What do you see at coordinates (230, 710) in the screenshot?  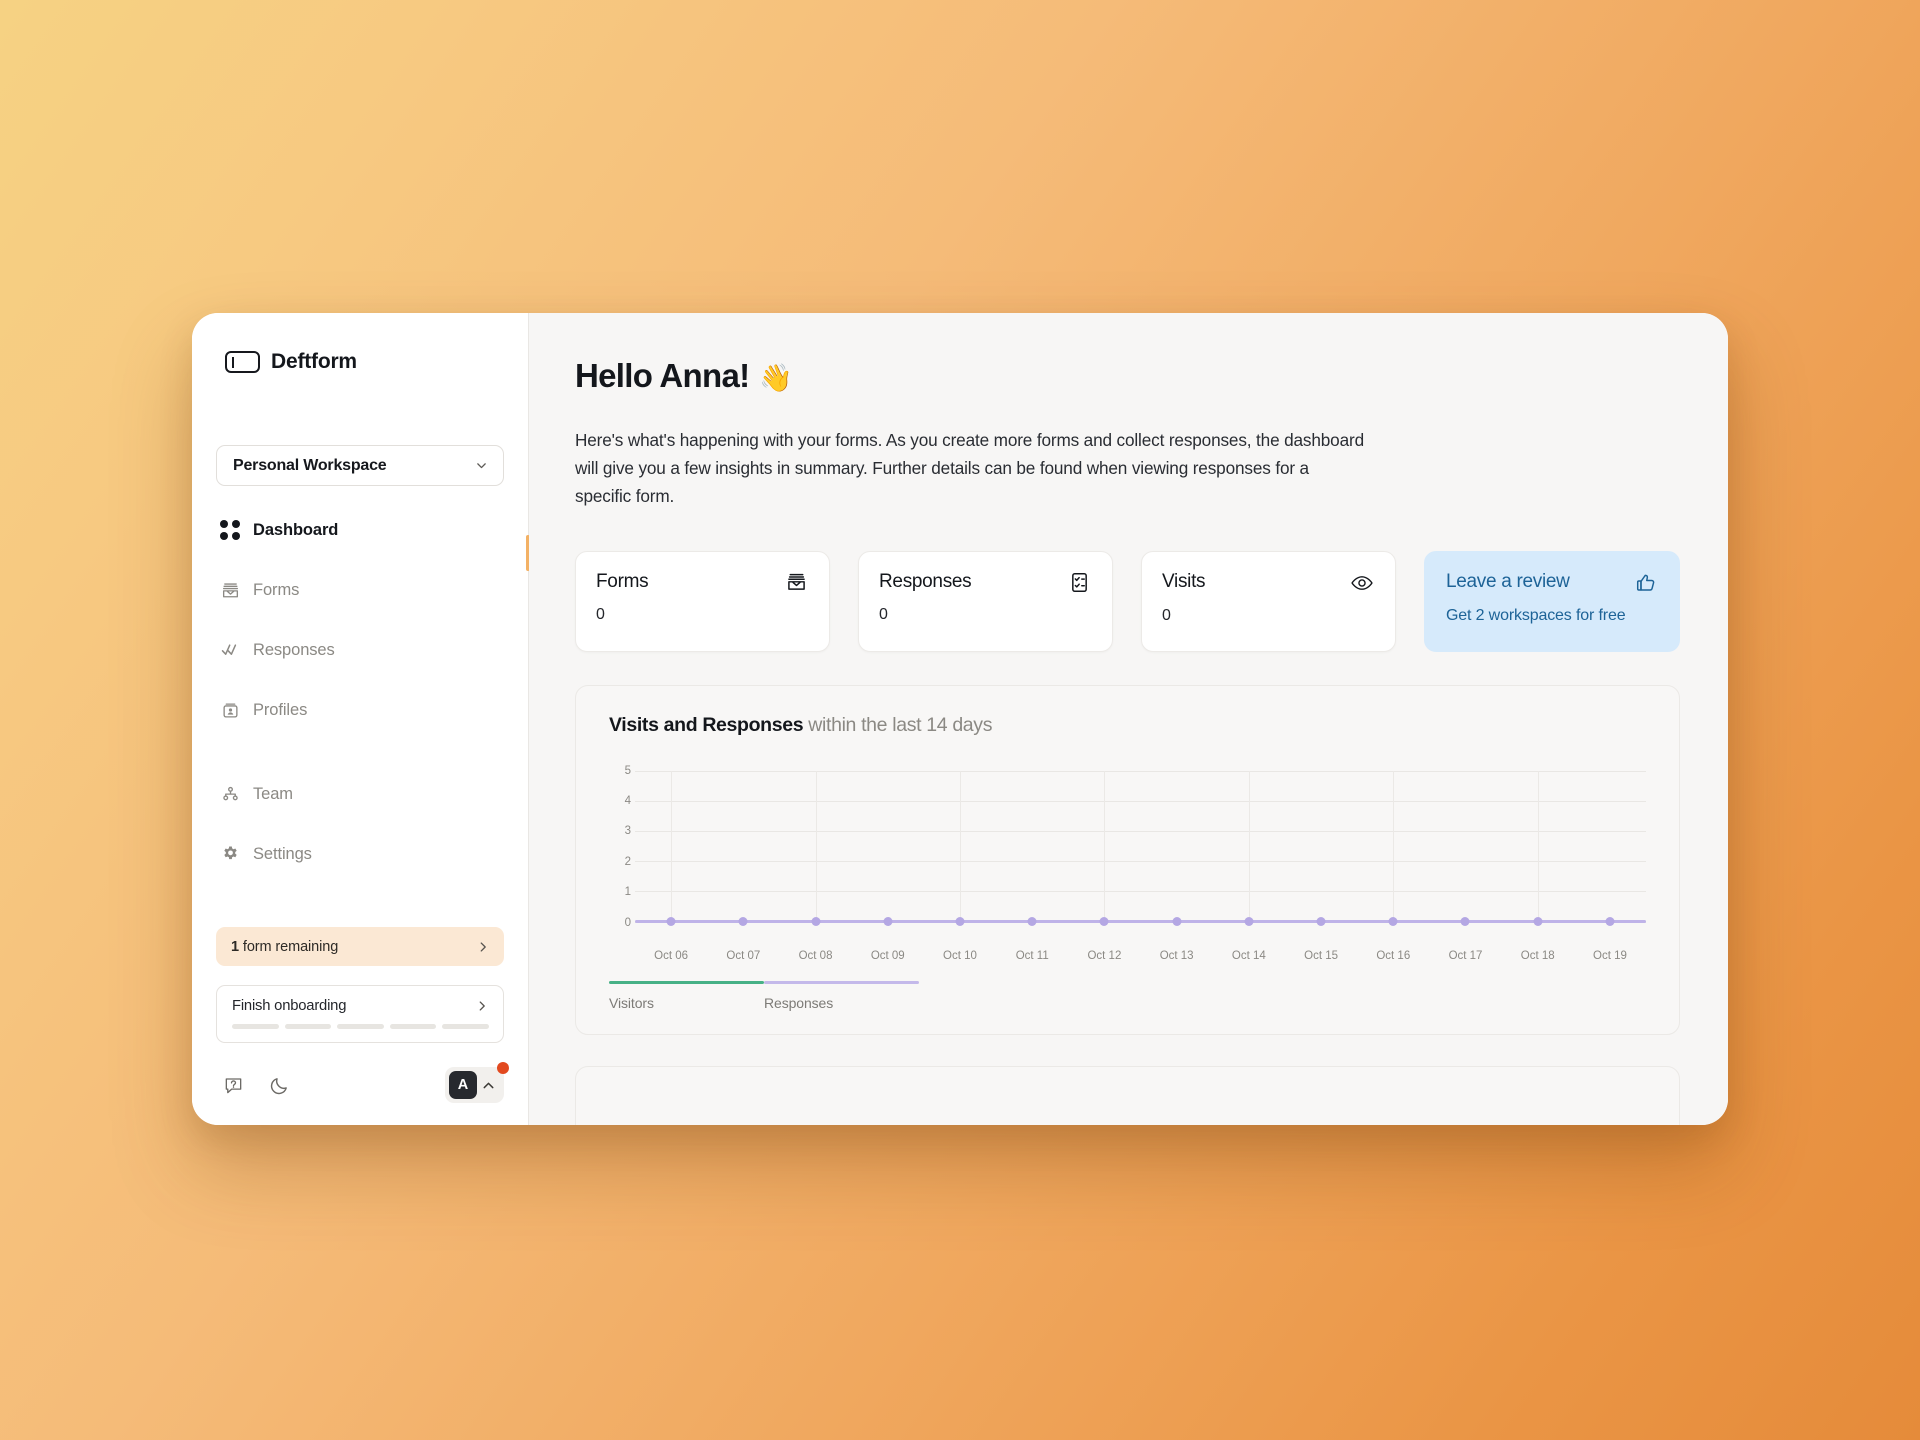 I see `profile-card-icon` at bounding box center [230, 710].